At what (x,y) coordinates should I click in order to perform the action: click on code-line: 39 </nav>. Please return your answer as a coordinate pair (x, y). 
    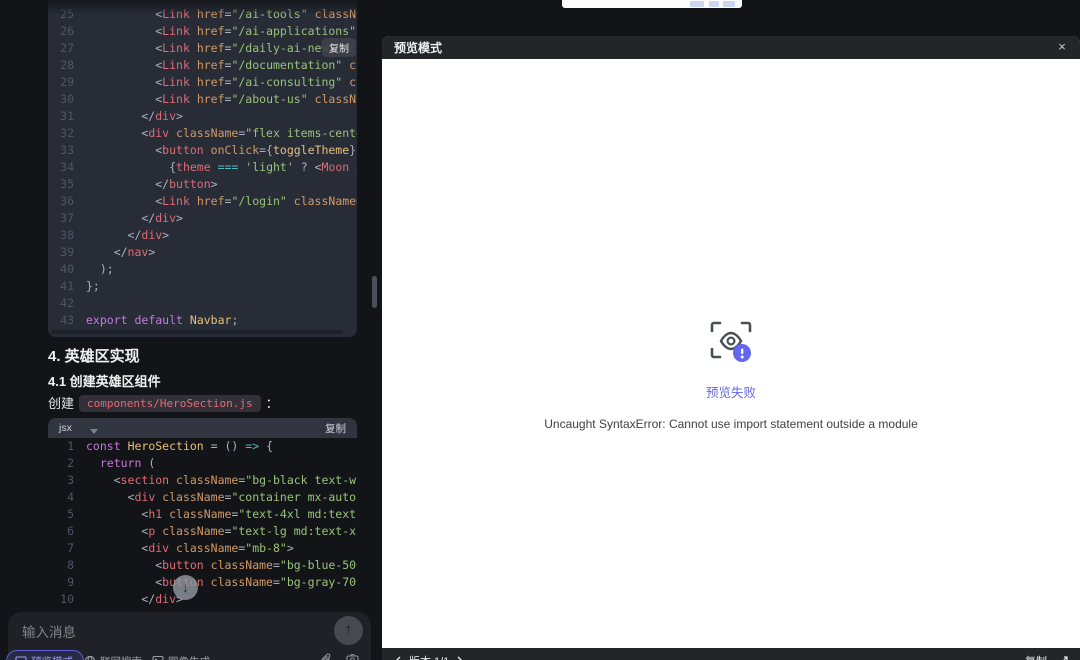
    Looking at the image, I should click on (108, 252).